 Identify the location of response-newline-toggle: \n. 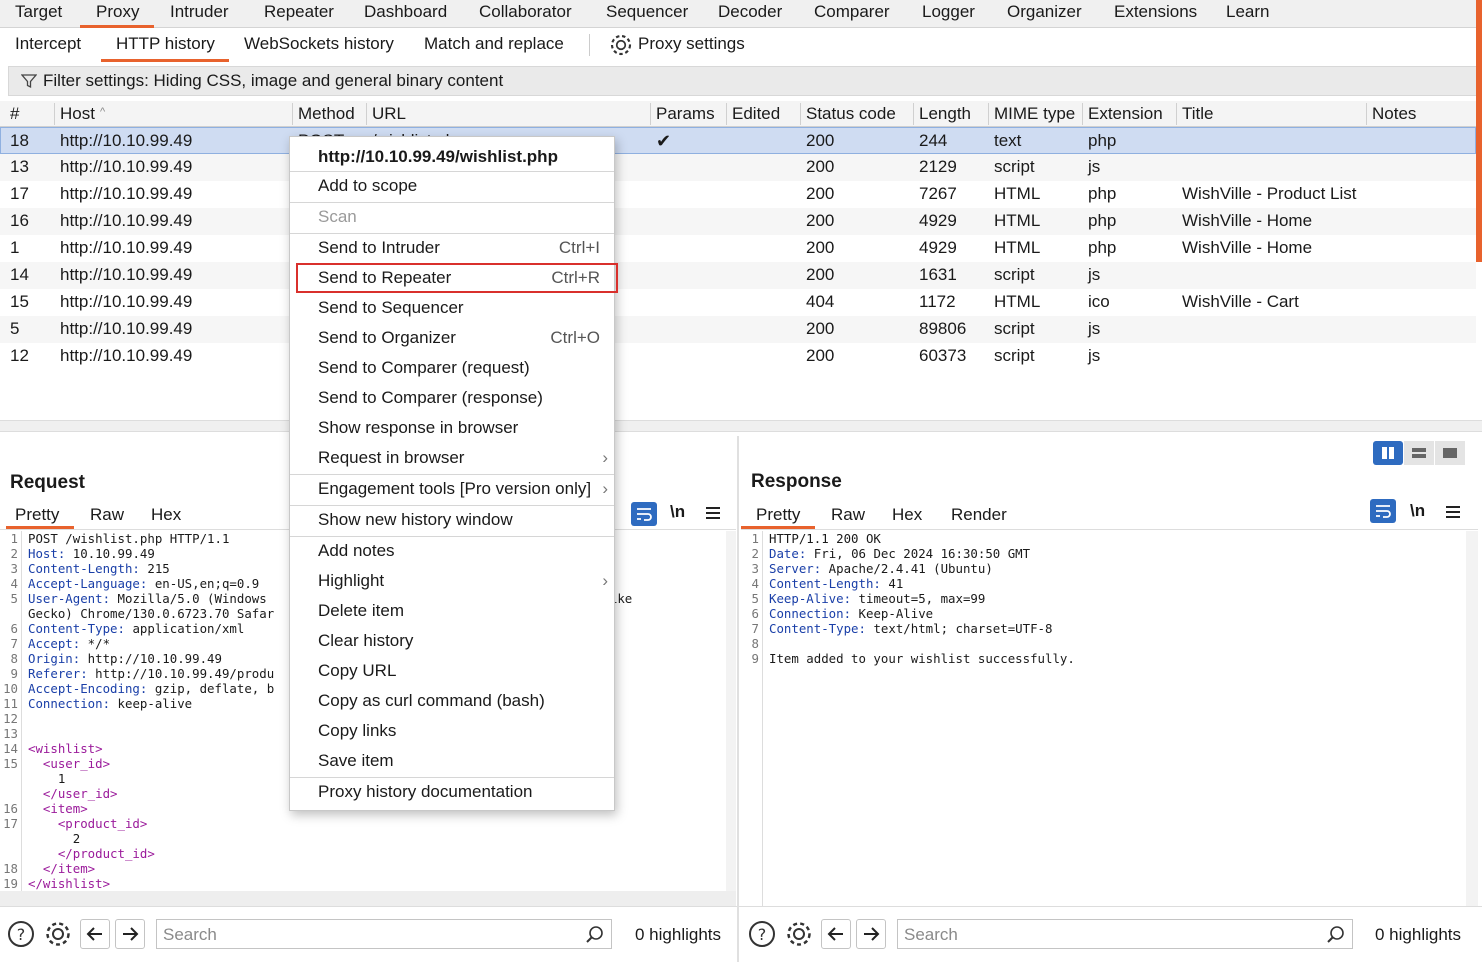
(1417, 511).